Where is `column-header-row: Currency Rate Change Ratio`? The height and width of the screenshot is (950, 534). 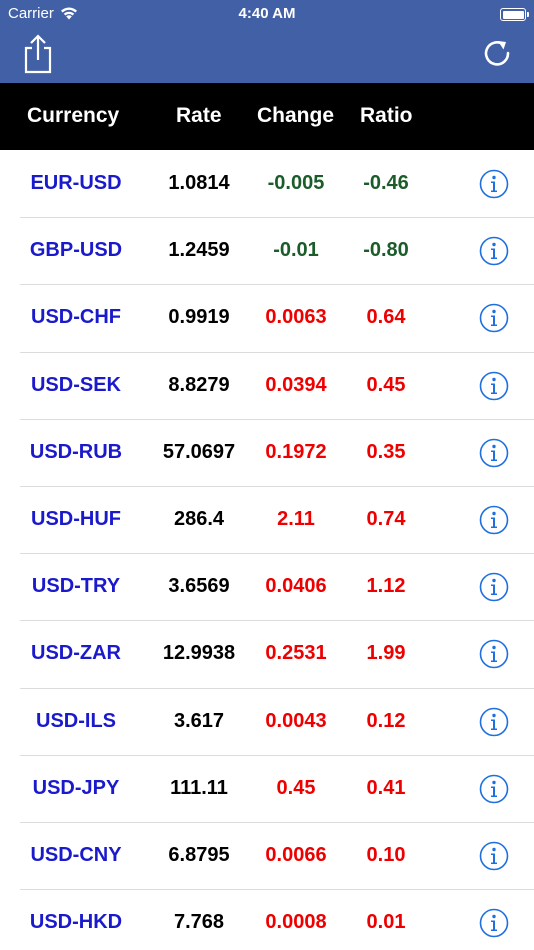
column-header-row: Currency Rate Change Ratio is located at coordinates (267, 116).